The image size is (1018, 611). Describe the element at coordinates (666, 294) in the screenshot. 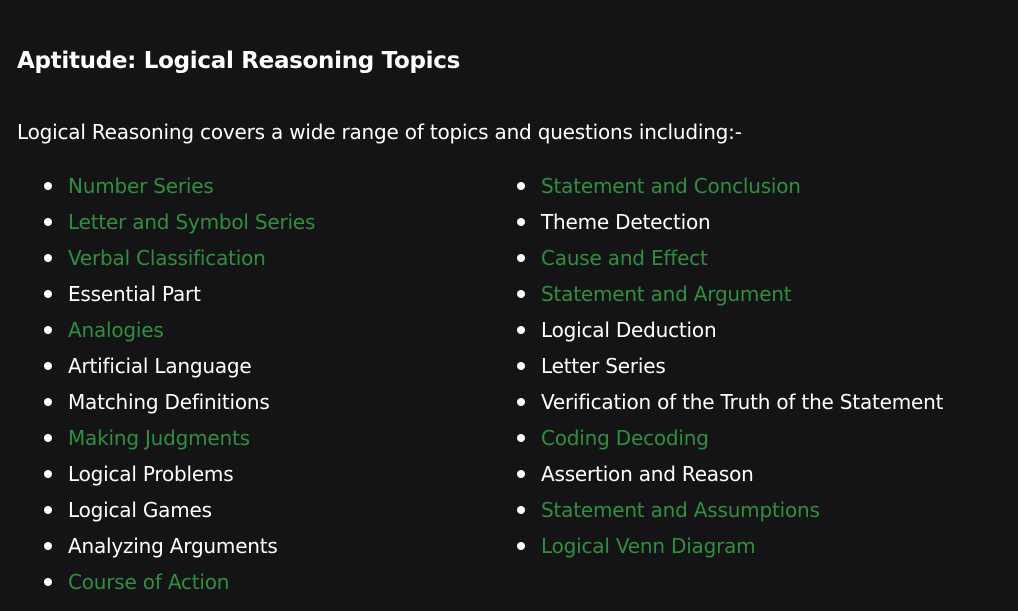

I see `topic-link: Statement and Argument` at that location.